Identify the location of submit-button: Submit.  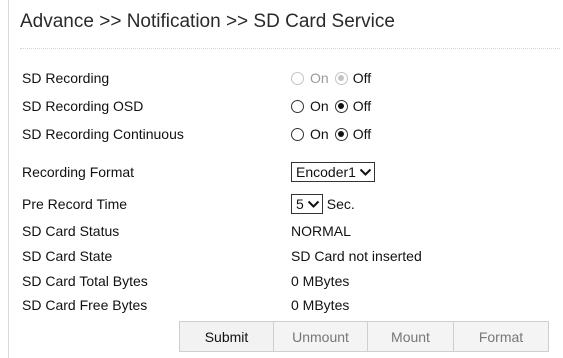
(226, 336).